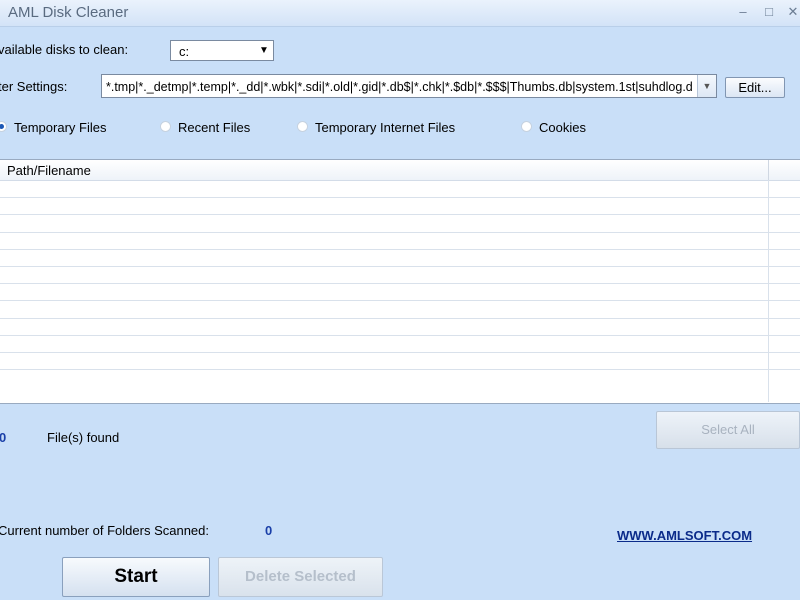 This screenshot has height=600, width=800. I want to click on folders-scanned-label: Current number of Folders Scanned:, so click(104, 530).